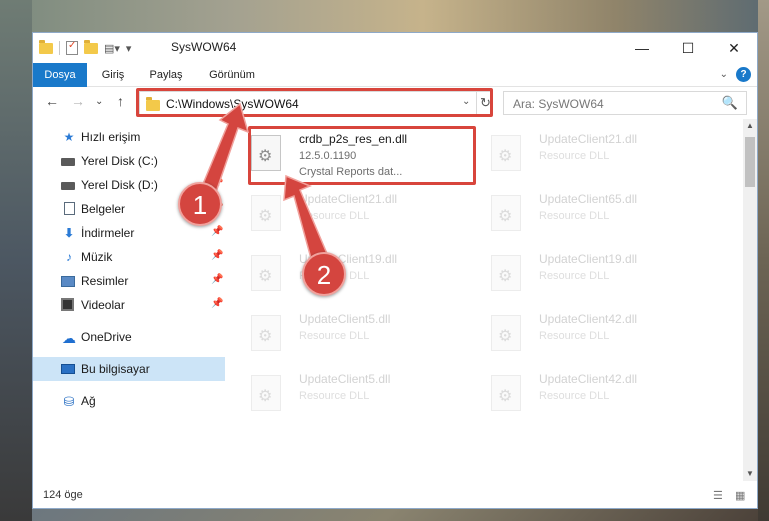 Image resolution: width=769 pixels, height=521 pixels. I want to click on tutorial-arrows, so click(262, 182).